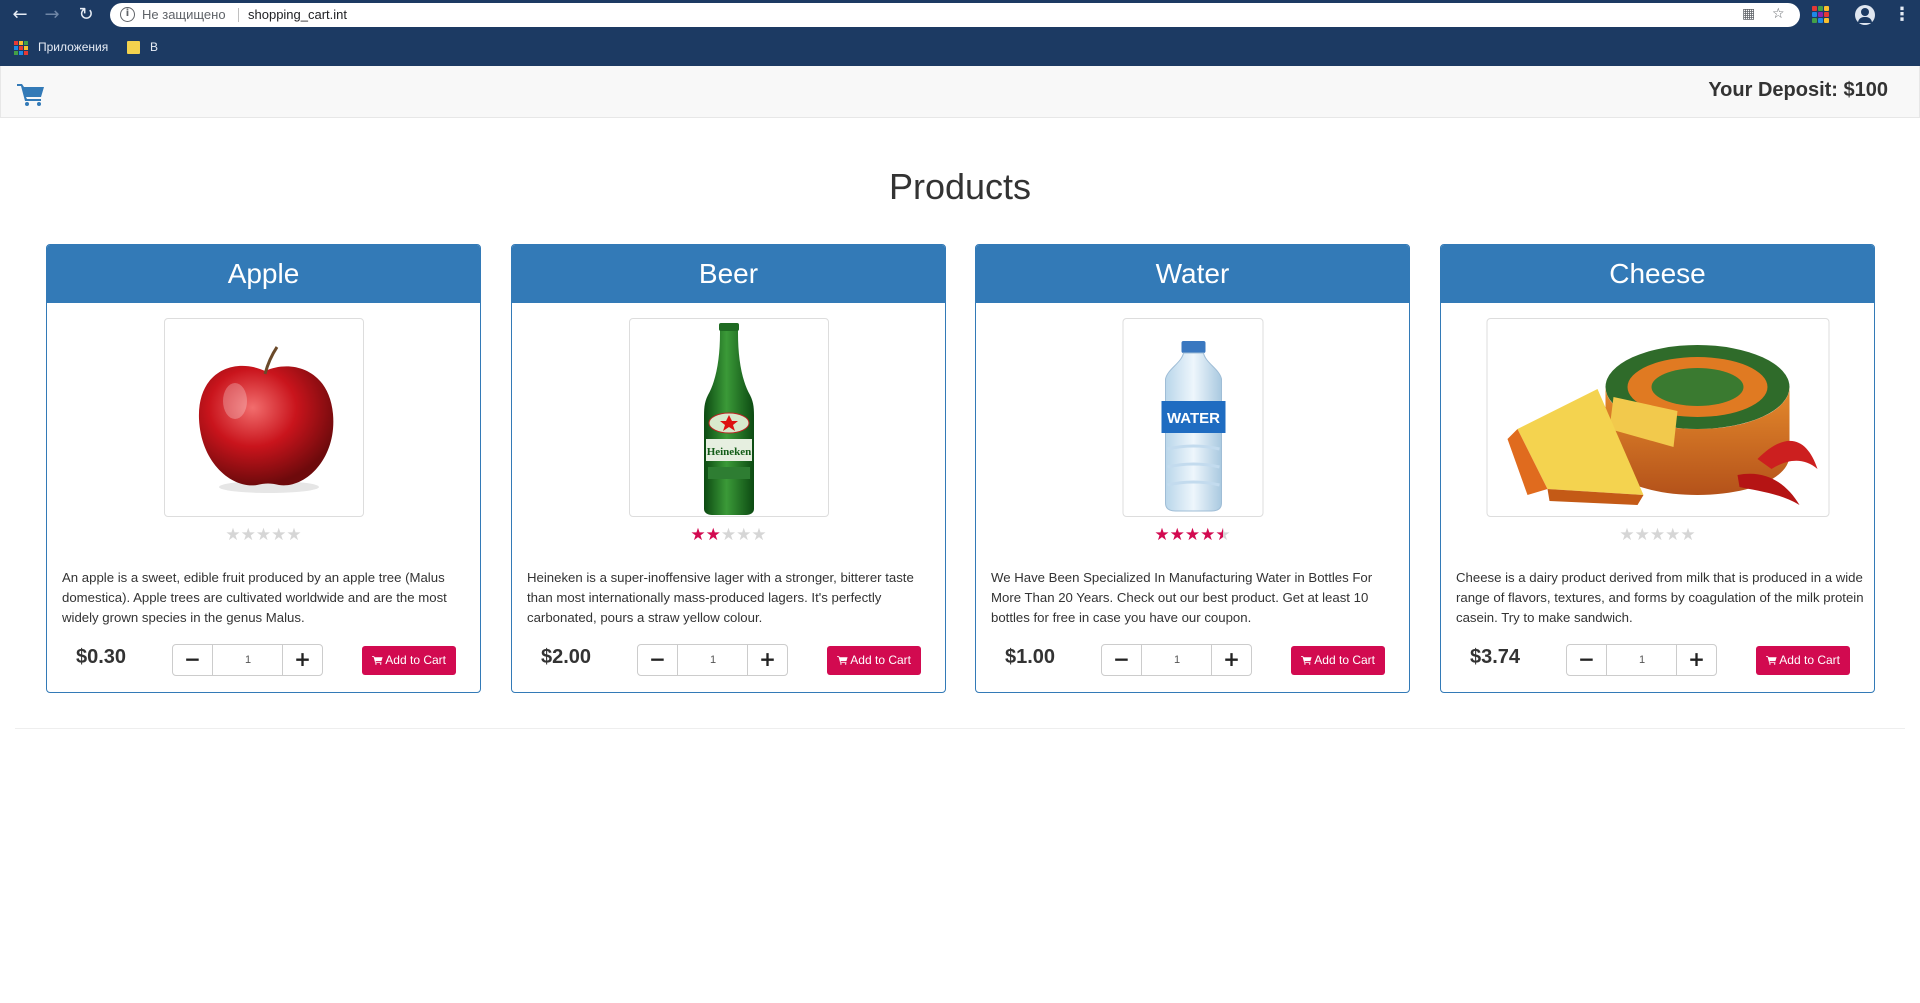 The height and width of the screenshot is (1003, 1920). Describe the element at coordinates (297, 14) in the screenshot. I see `url-text: shopping_cart.int` at that location.